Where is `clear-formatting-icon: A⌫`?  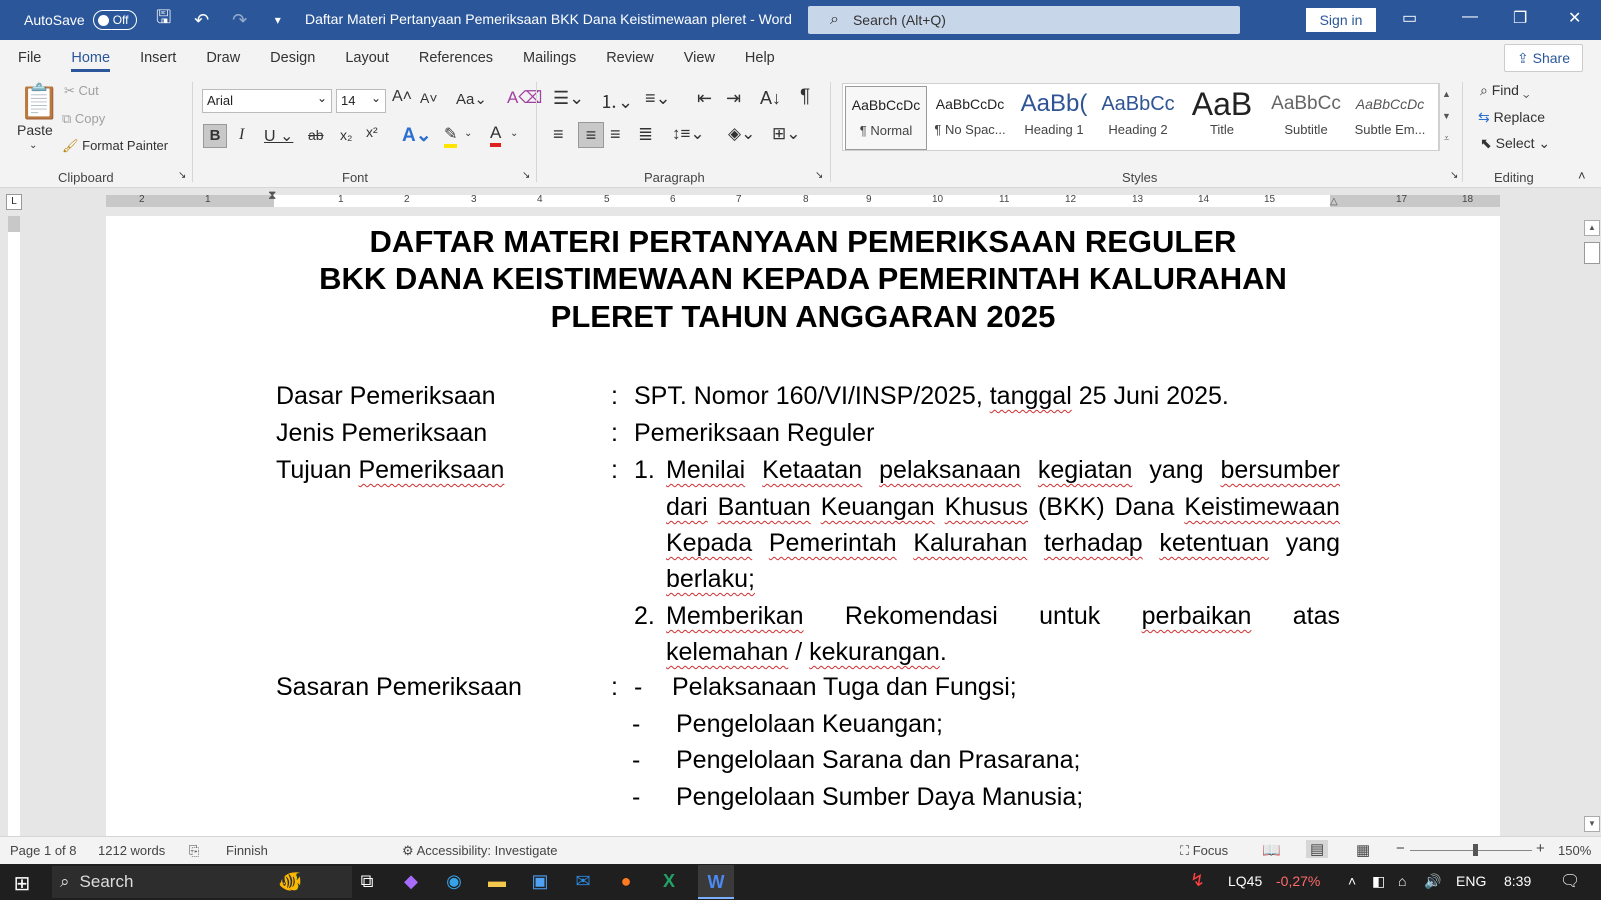
clear-formatting-icon: A⌫ is located at coordinates (524, 98).